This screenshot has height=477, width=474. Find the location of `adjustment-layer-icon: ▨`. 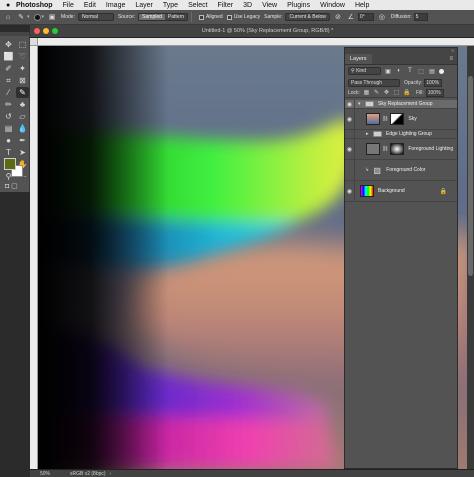

adjustment-layer-icon: ▨ is located at coordinates (377, 170).